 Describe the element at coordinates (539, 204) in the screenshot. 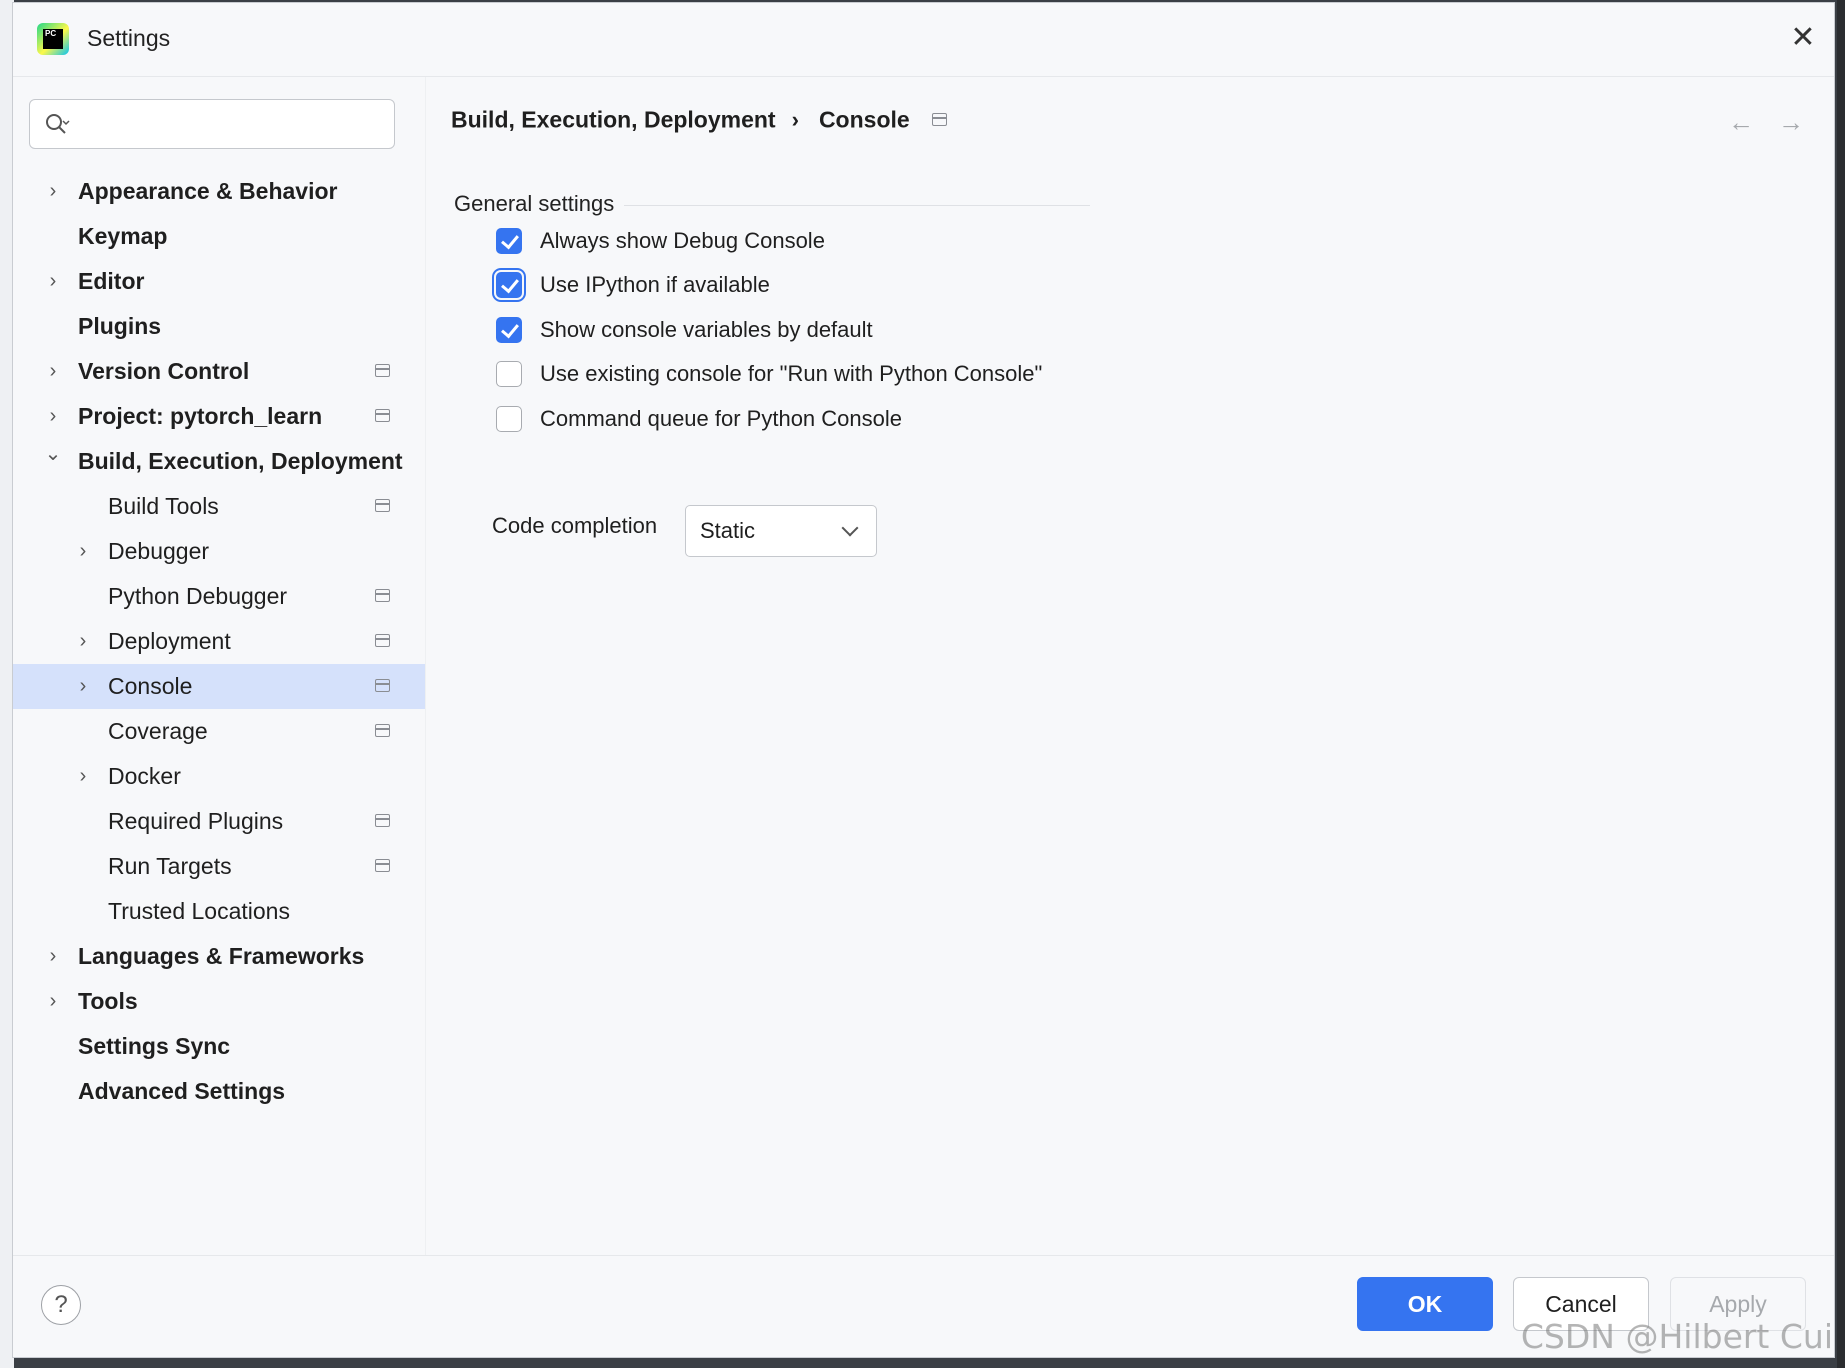

I see `general-settings-title: General settings` at that location.